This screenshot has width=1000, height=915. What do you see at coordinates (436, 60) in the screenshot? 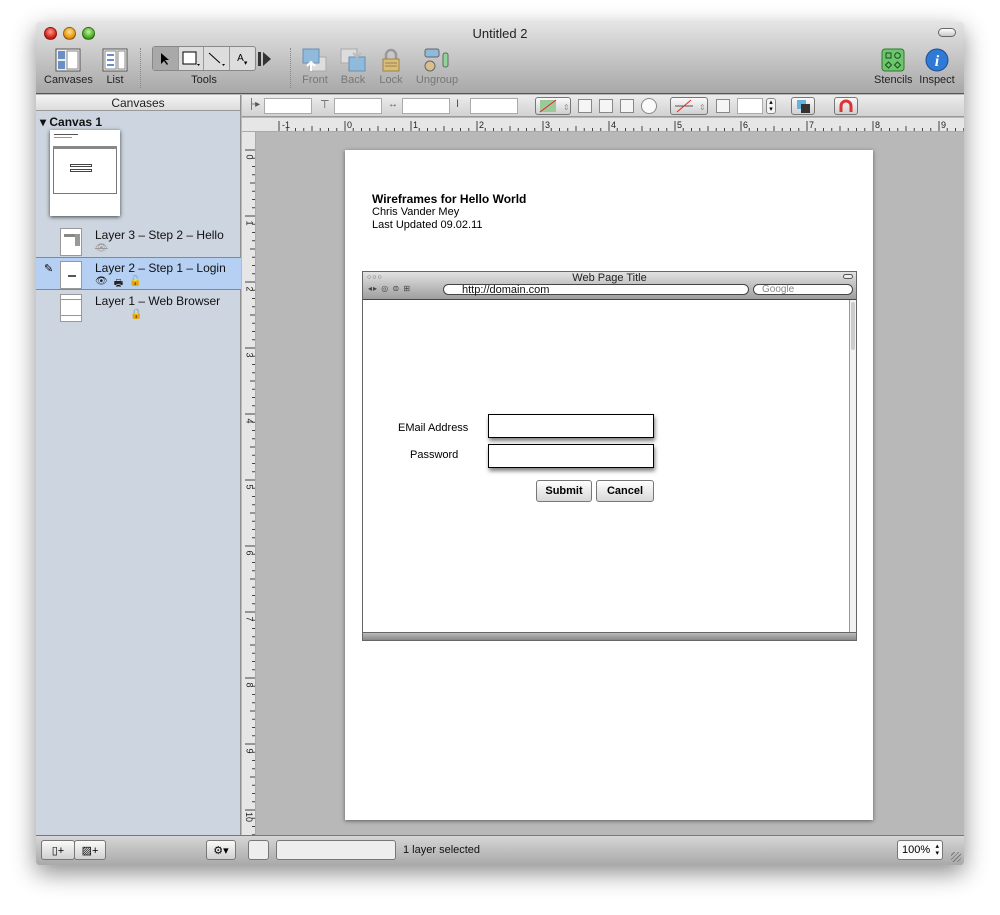
I see `ungroup-icon` at bounding box center [436, 60].